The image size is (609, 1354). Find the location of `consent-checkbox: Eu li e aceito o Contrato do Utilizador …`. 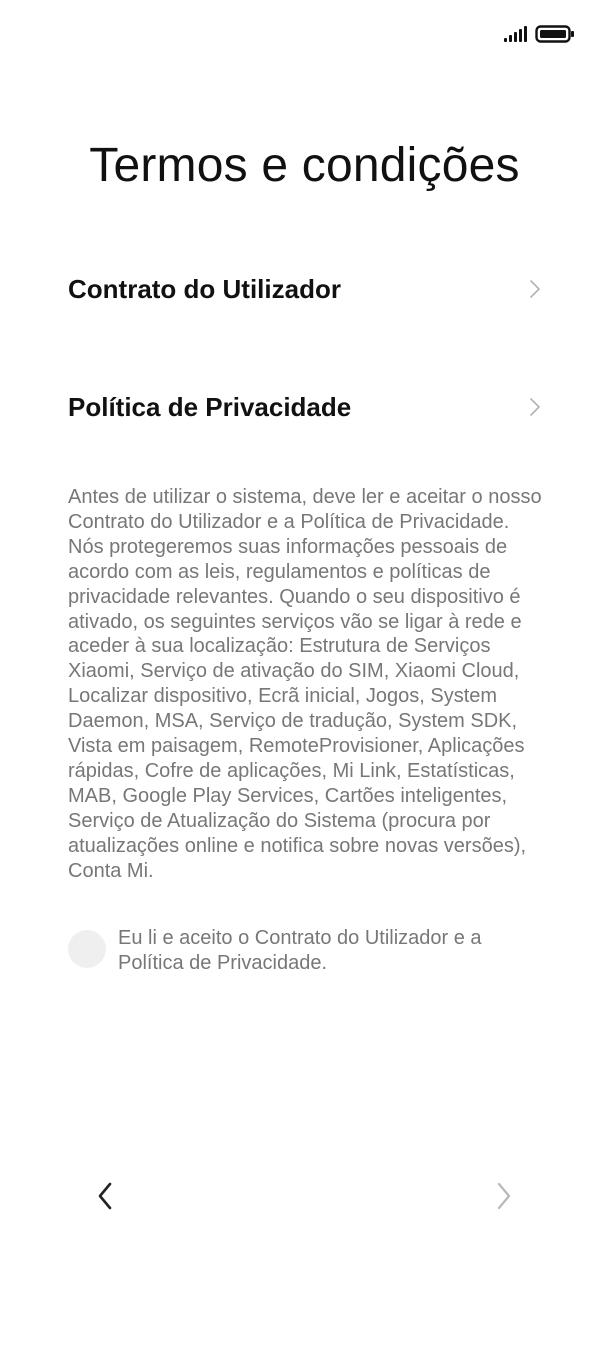

consent-checkbox: Eu li e aceito o Contrato do Utilizador … is located at coordinates (308, 951).